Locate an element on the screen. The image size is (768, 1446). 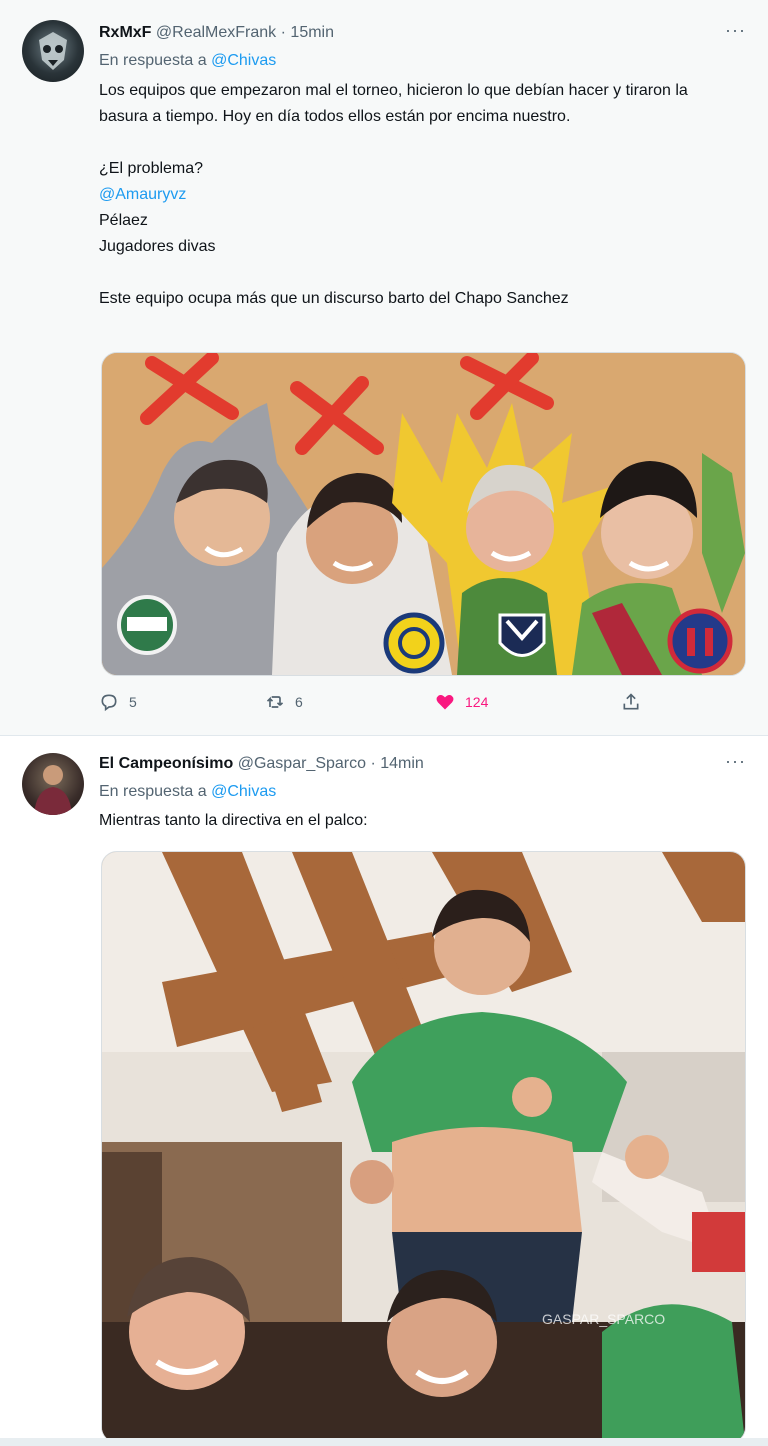
tweet-line: Pélaez is located at coordinates (123, 220).